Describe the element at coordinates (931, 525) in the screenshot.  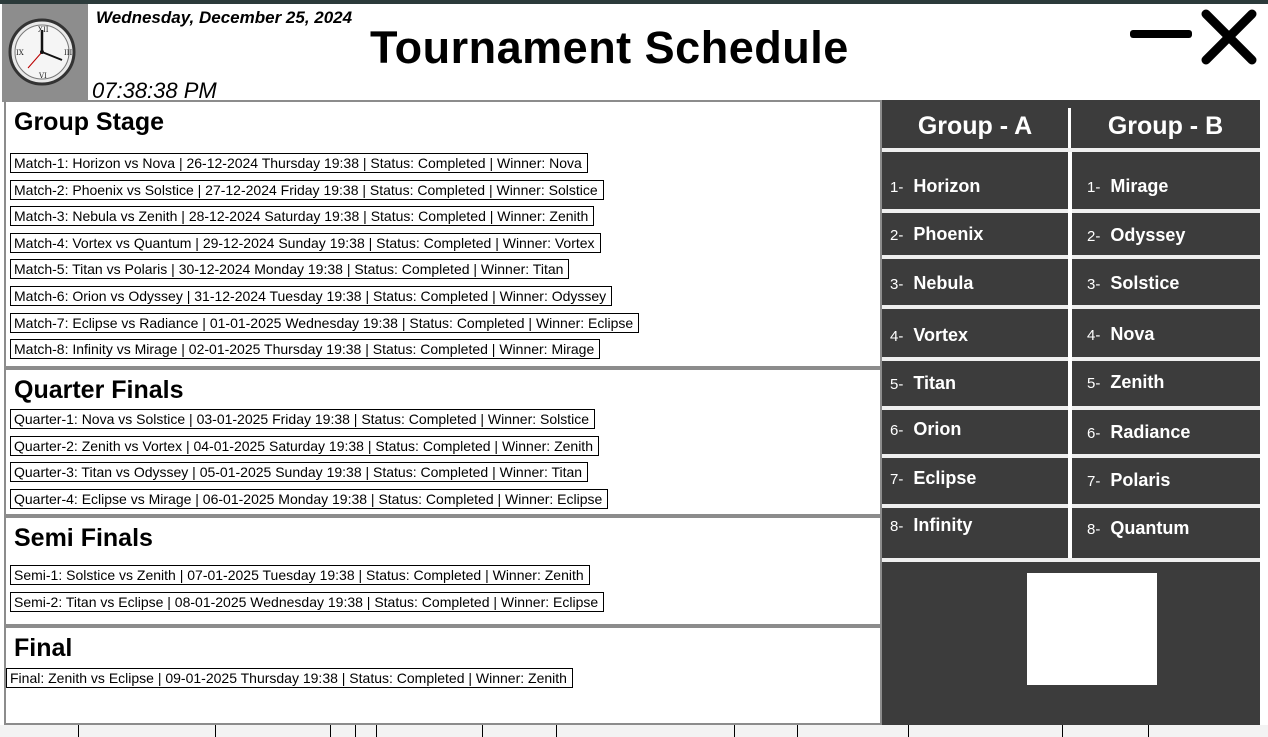
I see `group-a-team: 8- Infinity` at that location.